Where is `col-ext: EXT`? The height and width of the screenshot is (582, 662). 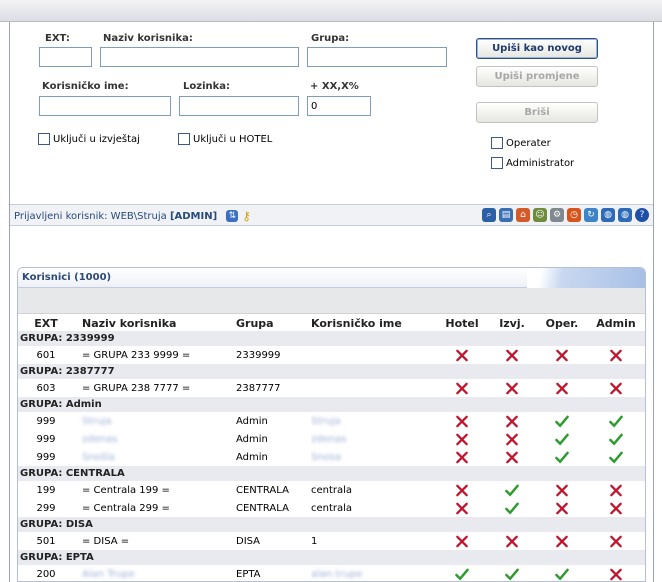 col-ext: EXT is located at coordinates (46, 323).